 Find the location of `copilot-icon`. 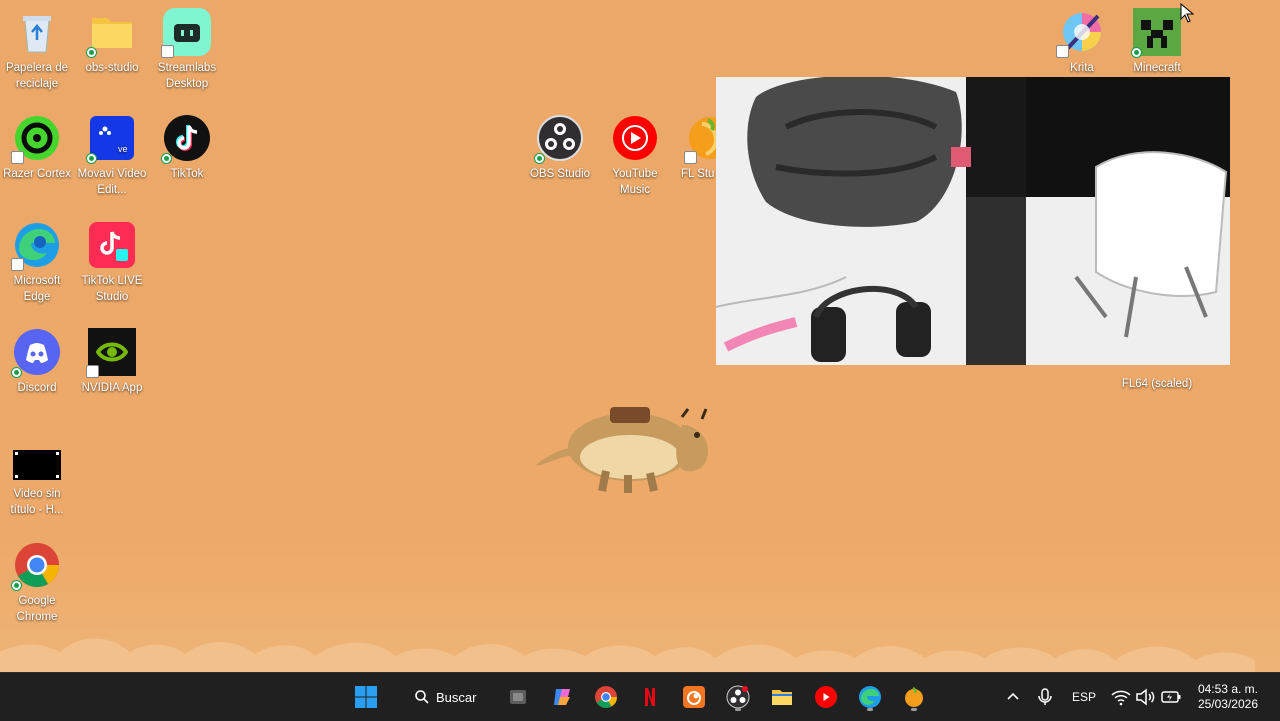

copilot-icon is located at coordinates (562, 697).